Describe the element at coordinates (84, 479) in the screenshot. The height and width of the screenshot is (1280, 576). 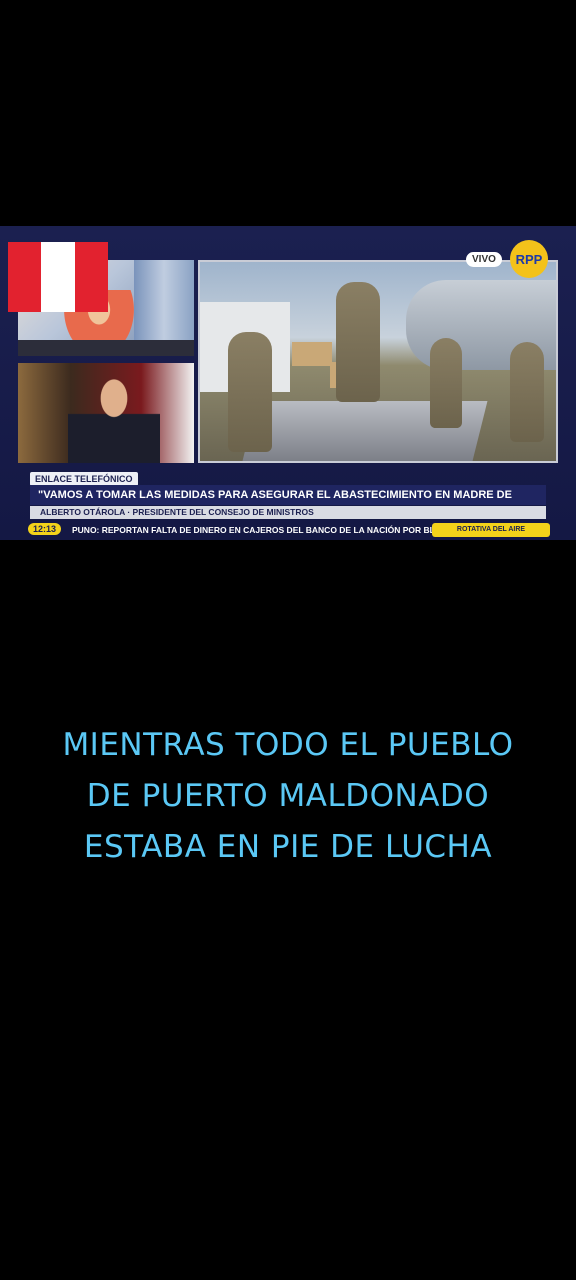
I see `segment-tag: ENLACE TELEFÓNICO` at that location.